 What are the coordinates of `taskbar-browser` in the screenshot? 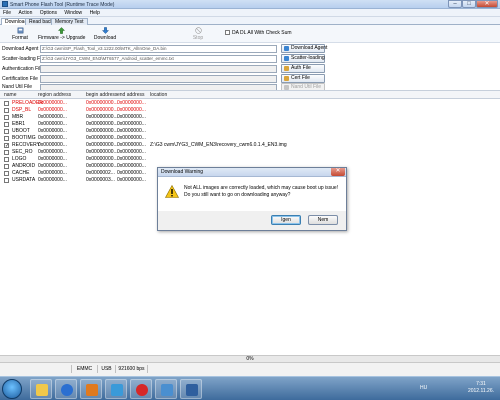 It's located at (66, 389).